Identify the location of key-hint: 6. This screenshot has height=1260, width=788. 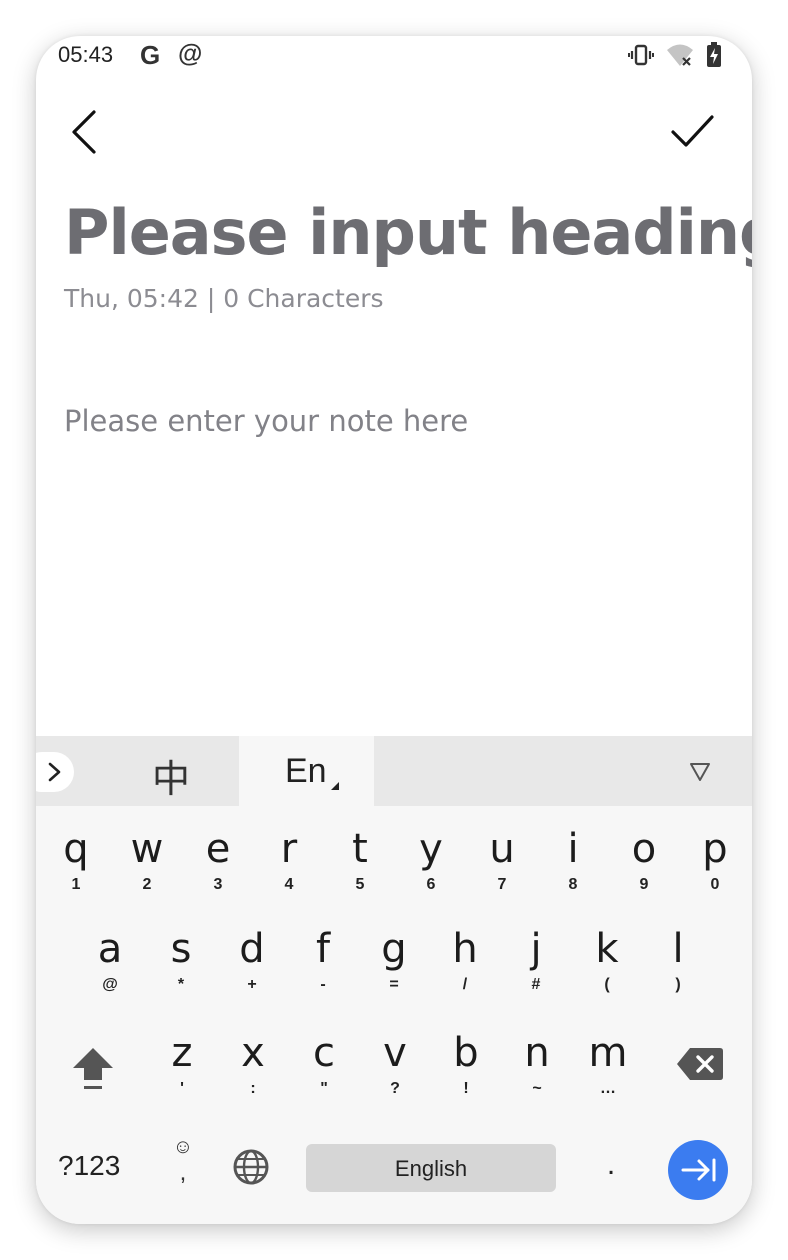
(431, 884).